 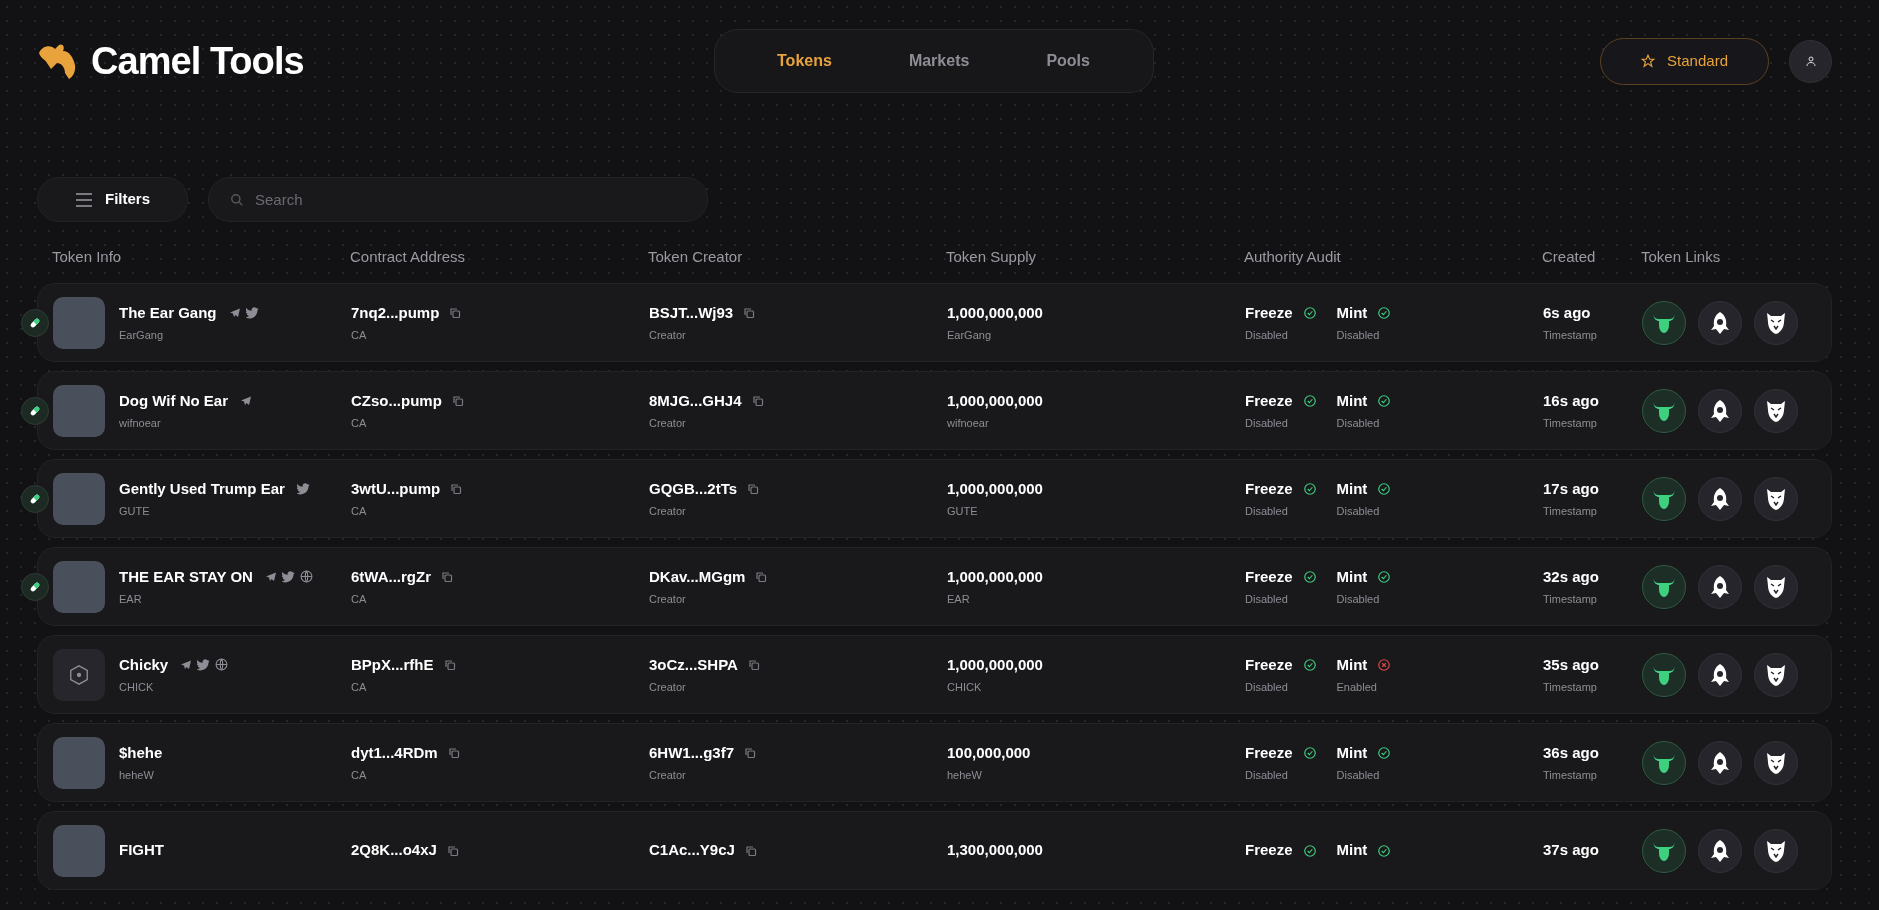 I want to click on column-header: Token Info, so click(x=87, y=256).